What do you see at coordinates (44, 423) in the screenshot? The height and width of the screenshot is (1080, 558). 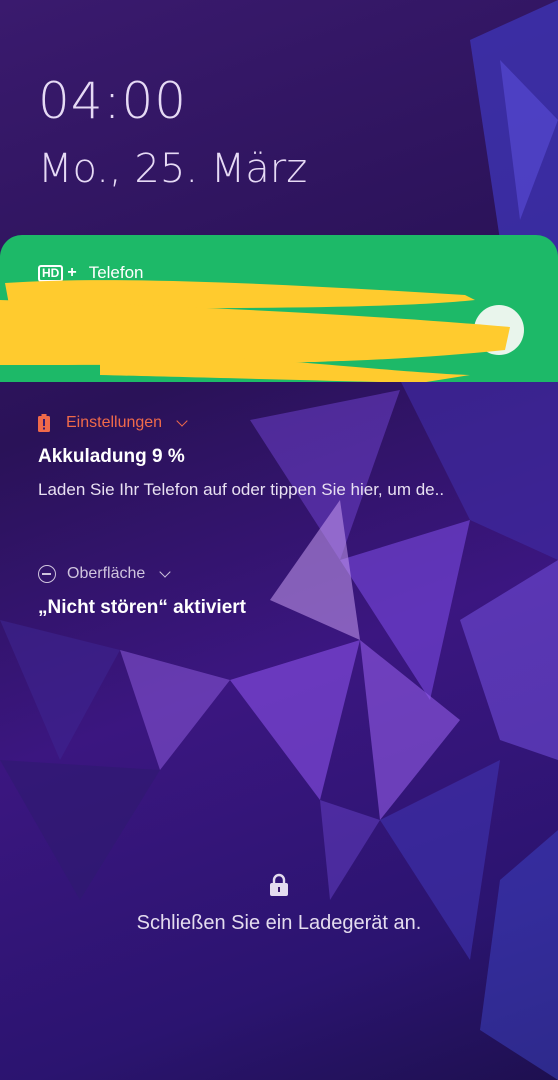 I see `battery-warning-icon` at bounding box center [44, 423].